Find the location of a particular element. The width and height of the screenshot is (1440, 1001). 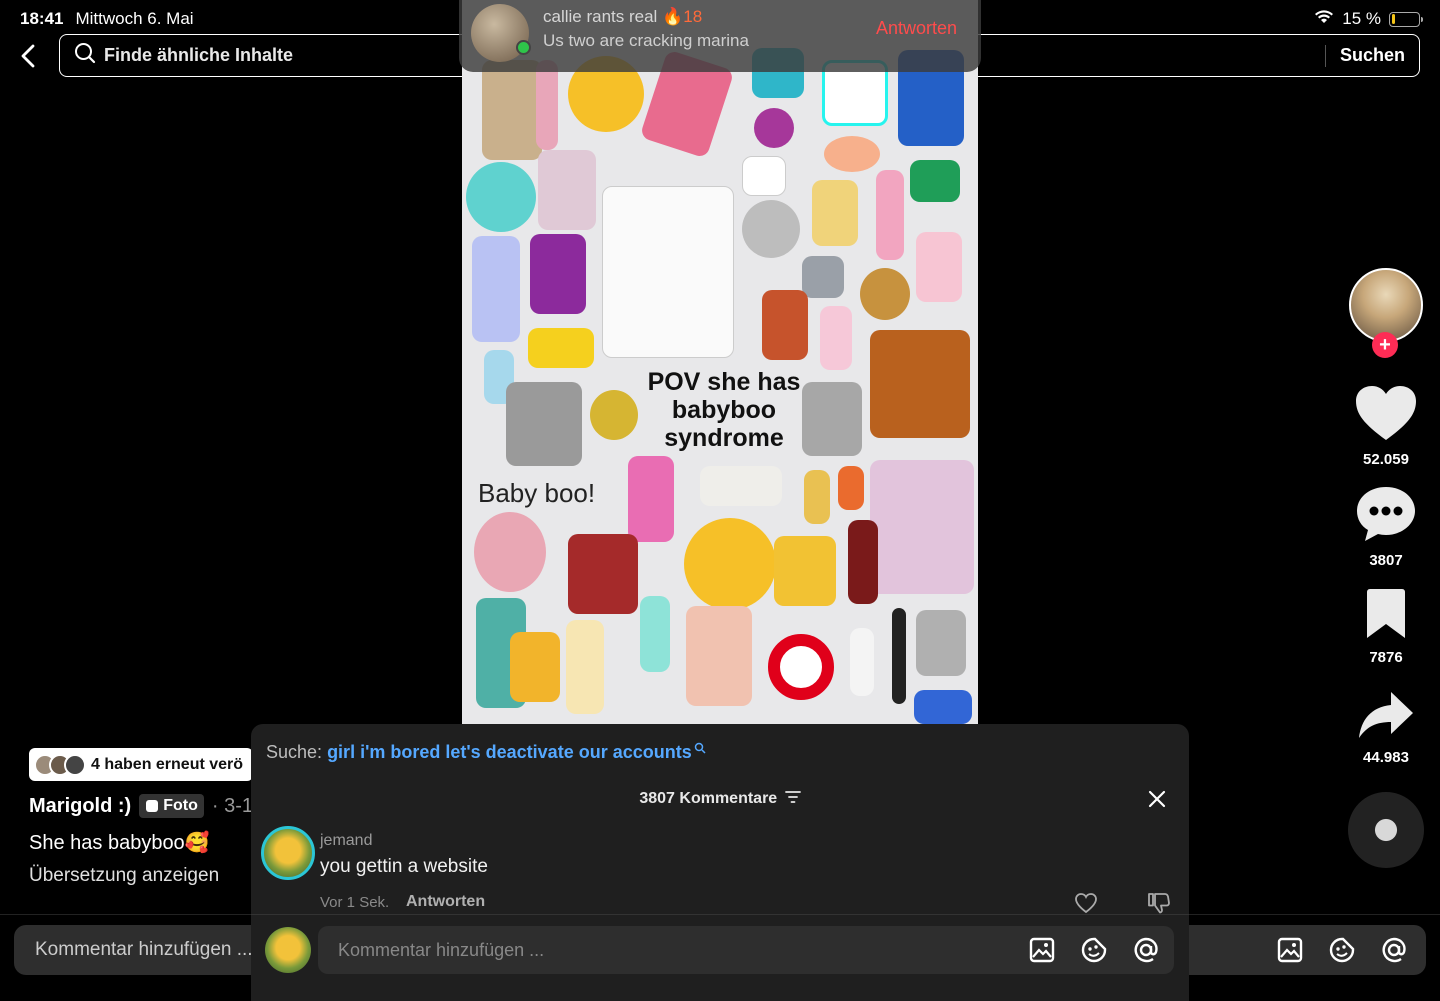

photo-icon is located at coordinates (152, 806).